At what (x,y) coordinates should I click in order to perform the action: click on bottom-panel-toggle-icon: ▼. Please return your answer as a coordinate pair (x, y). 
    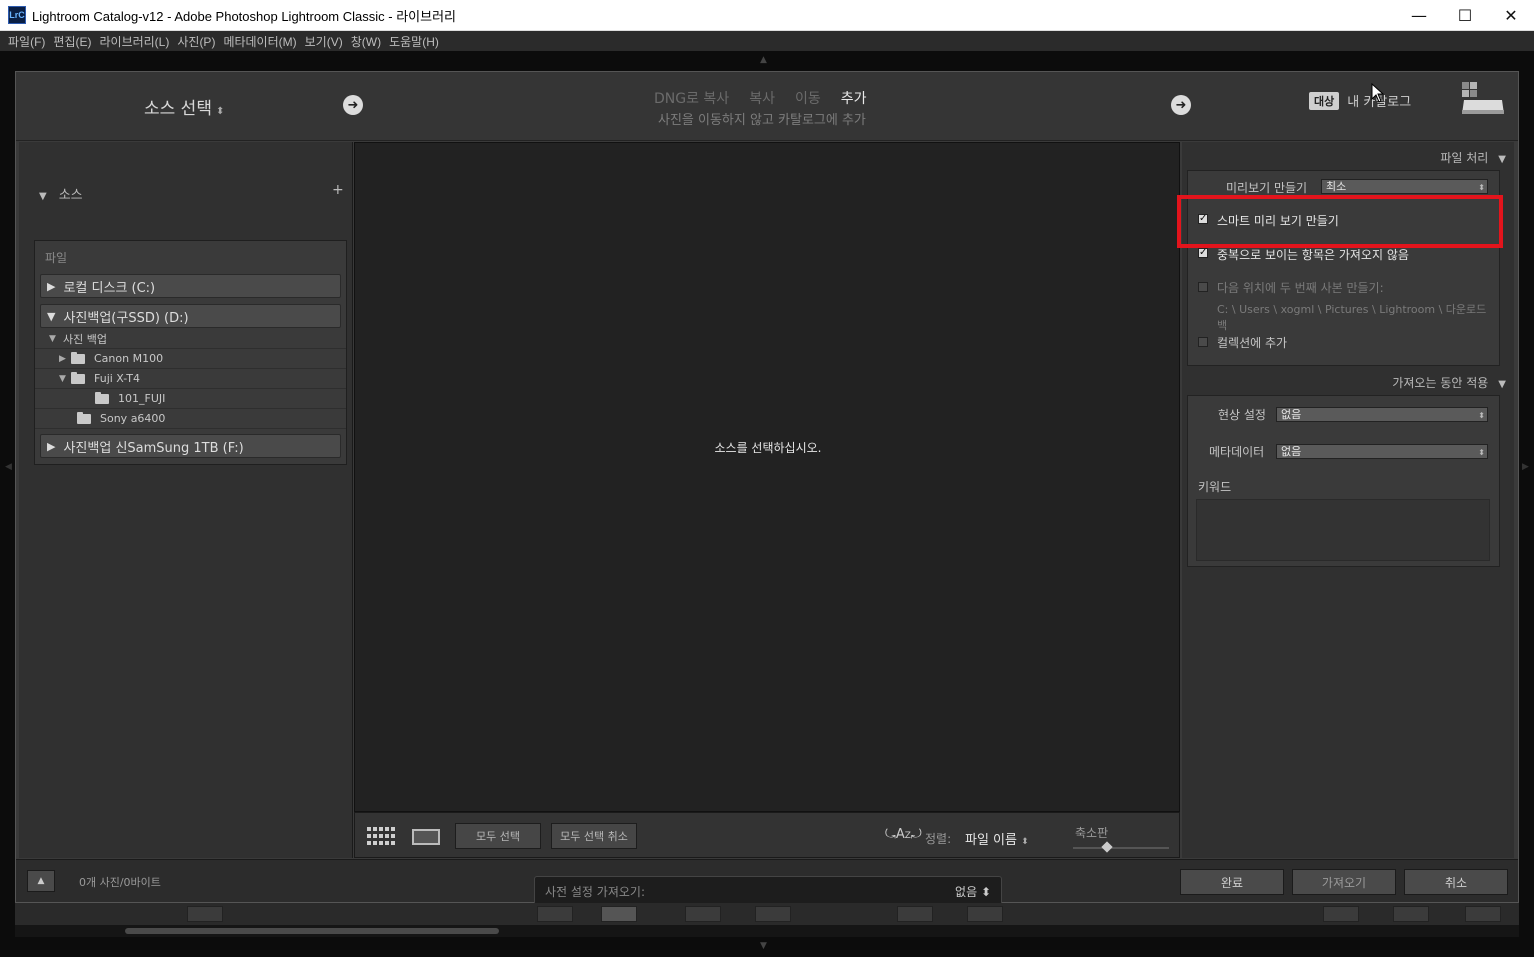
    Looking at the image, I should click on (763, 946).